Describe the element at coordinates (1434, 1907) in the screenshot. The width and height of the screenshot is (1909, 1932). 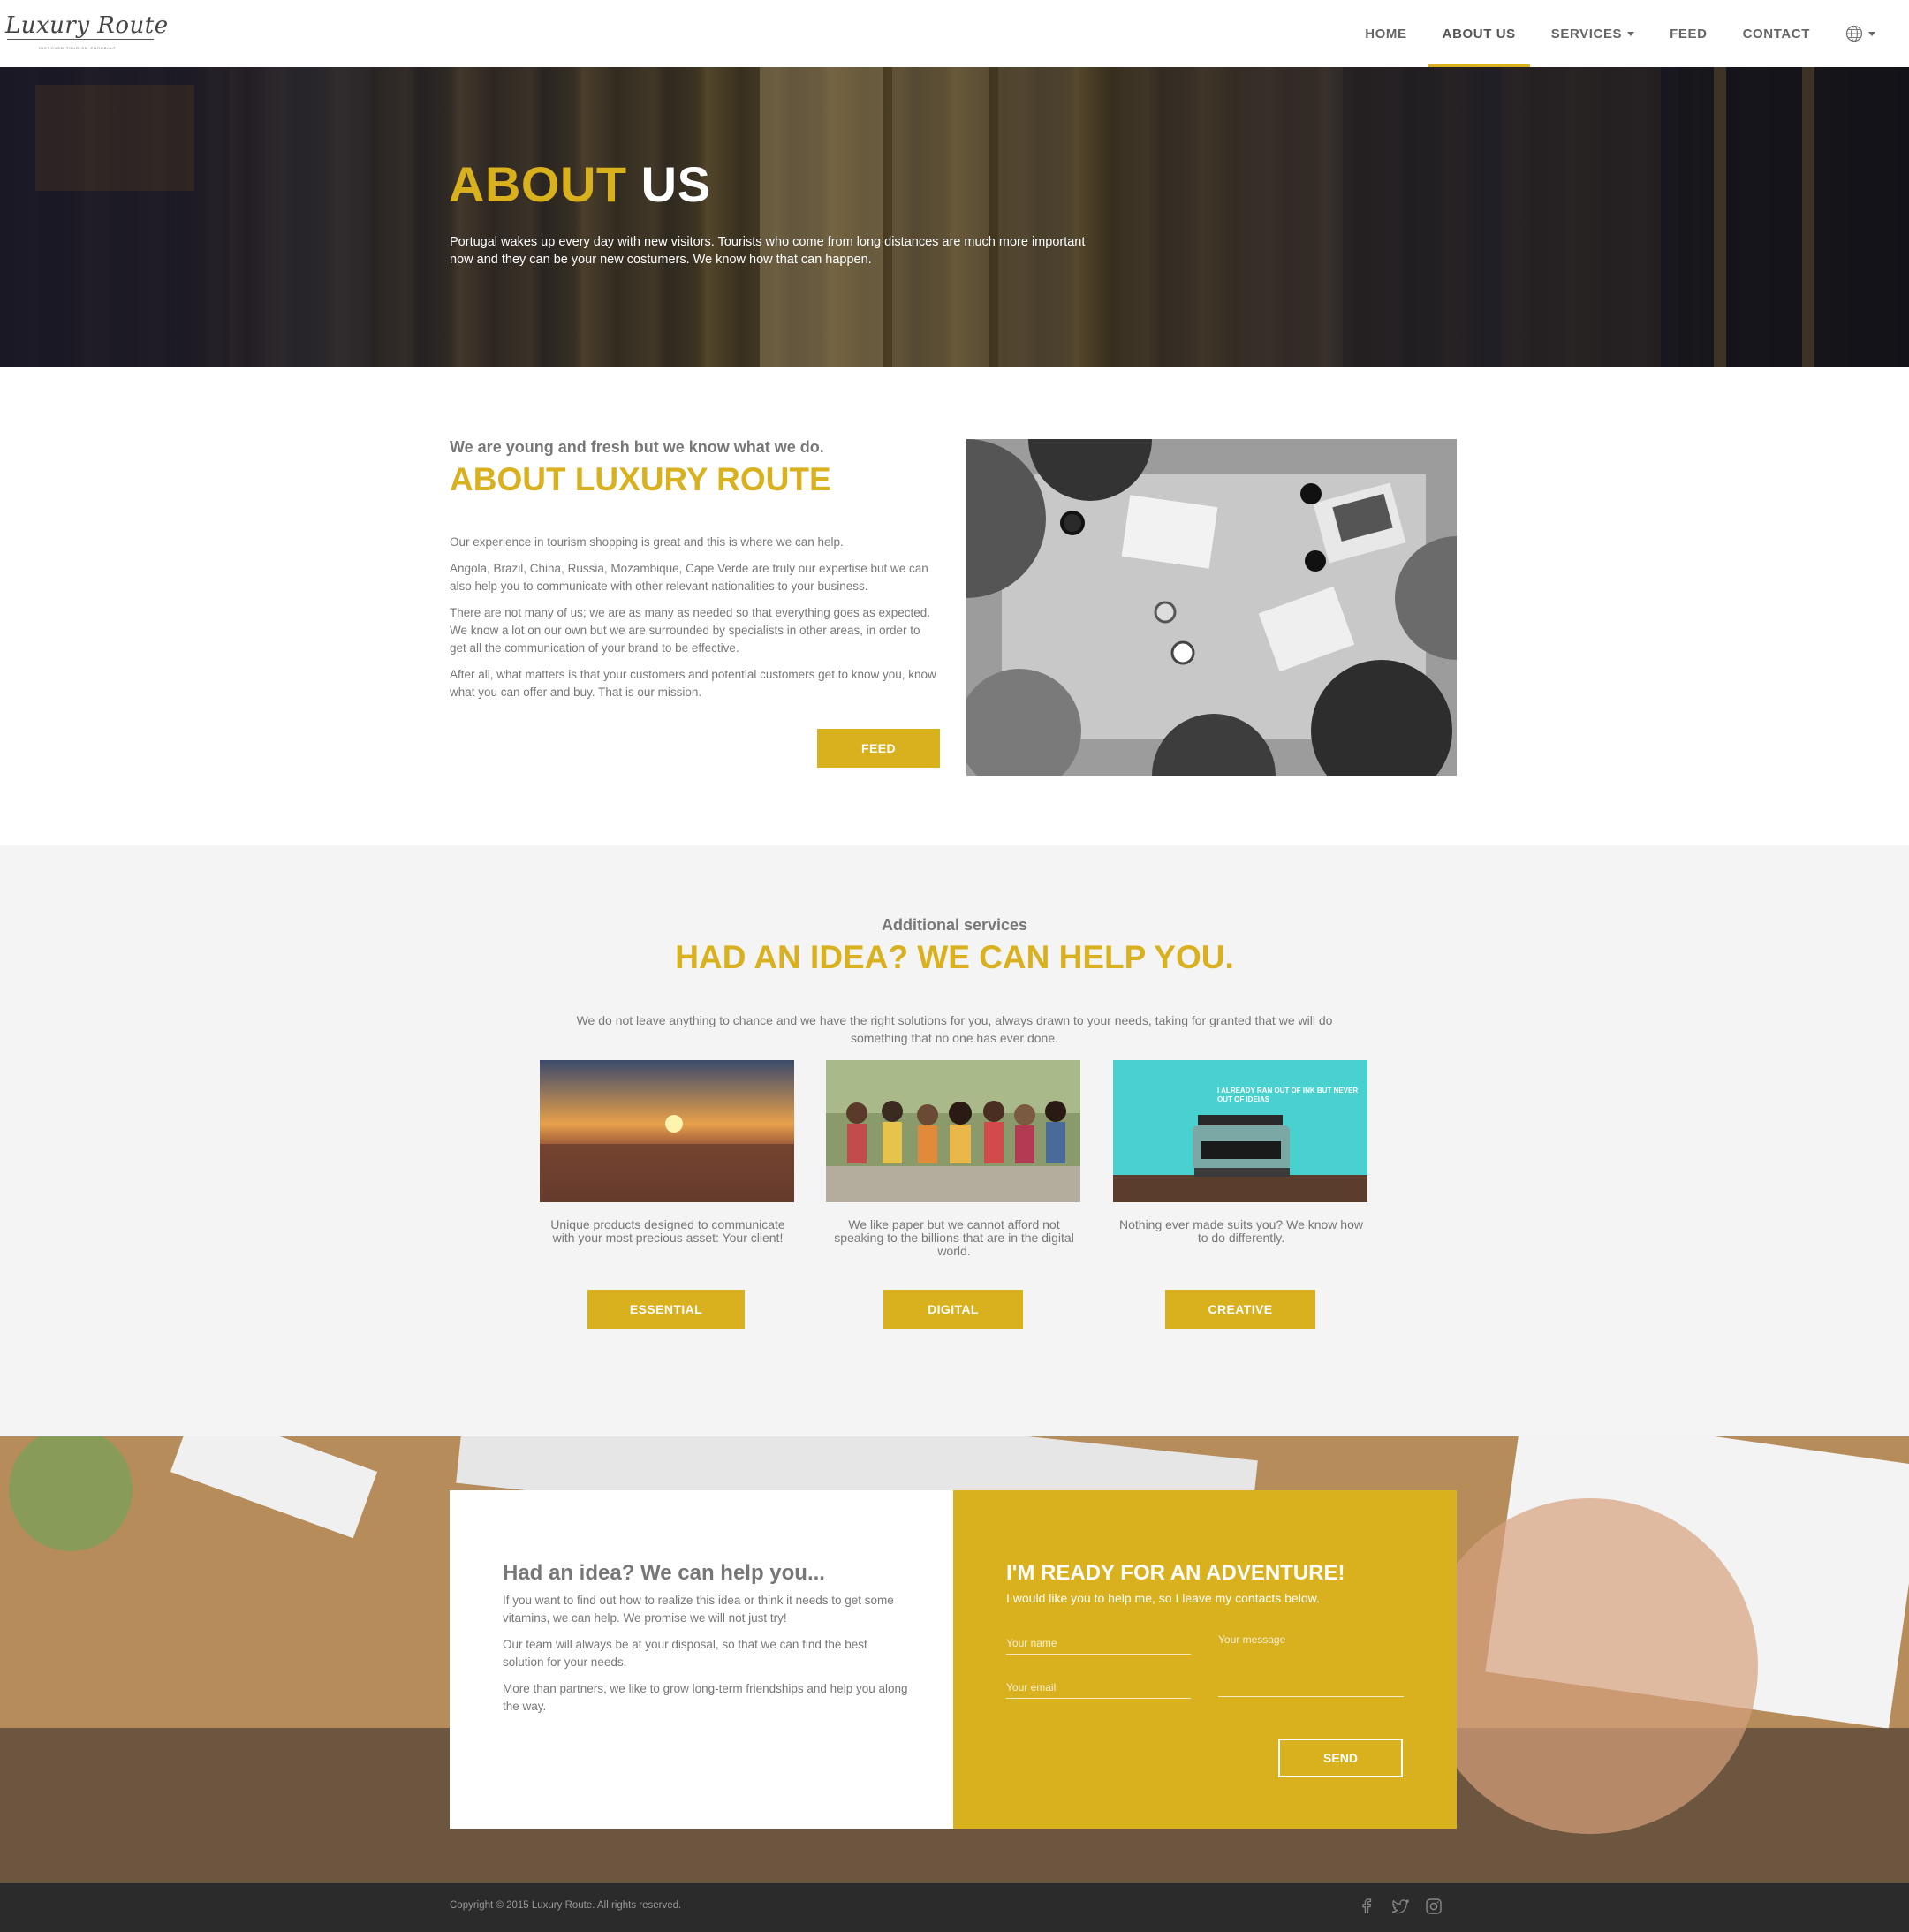
I see `instagram-icon` at that location.